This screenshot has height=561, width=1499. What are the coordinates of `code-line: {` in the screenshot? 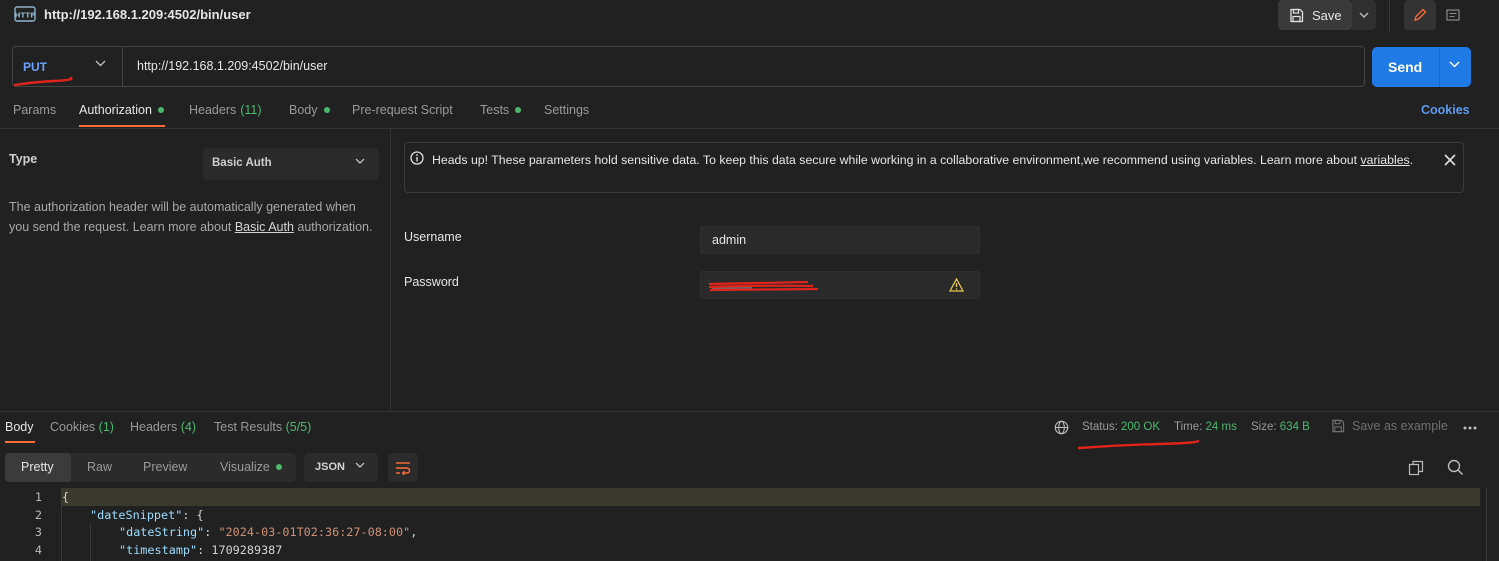 It's located at (65, 497).